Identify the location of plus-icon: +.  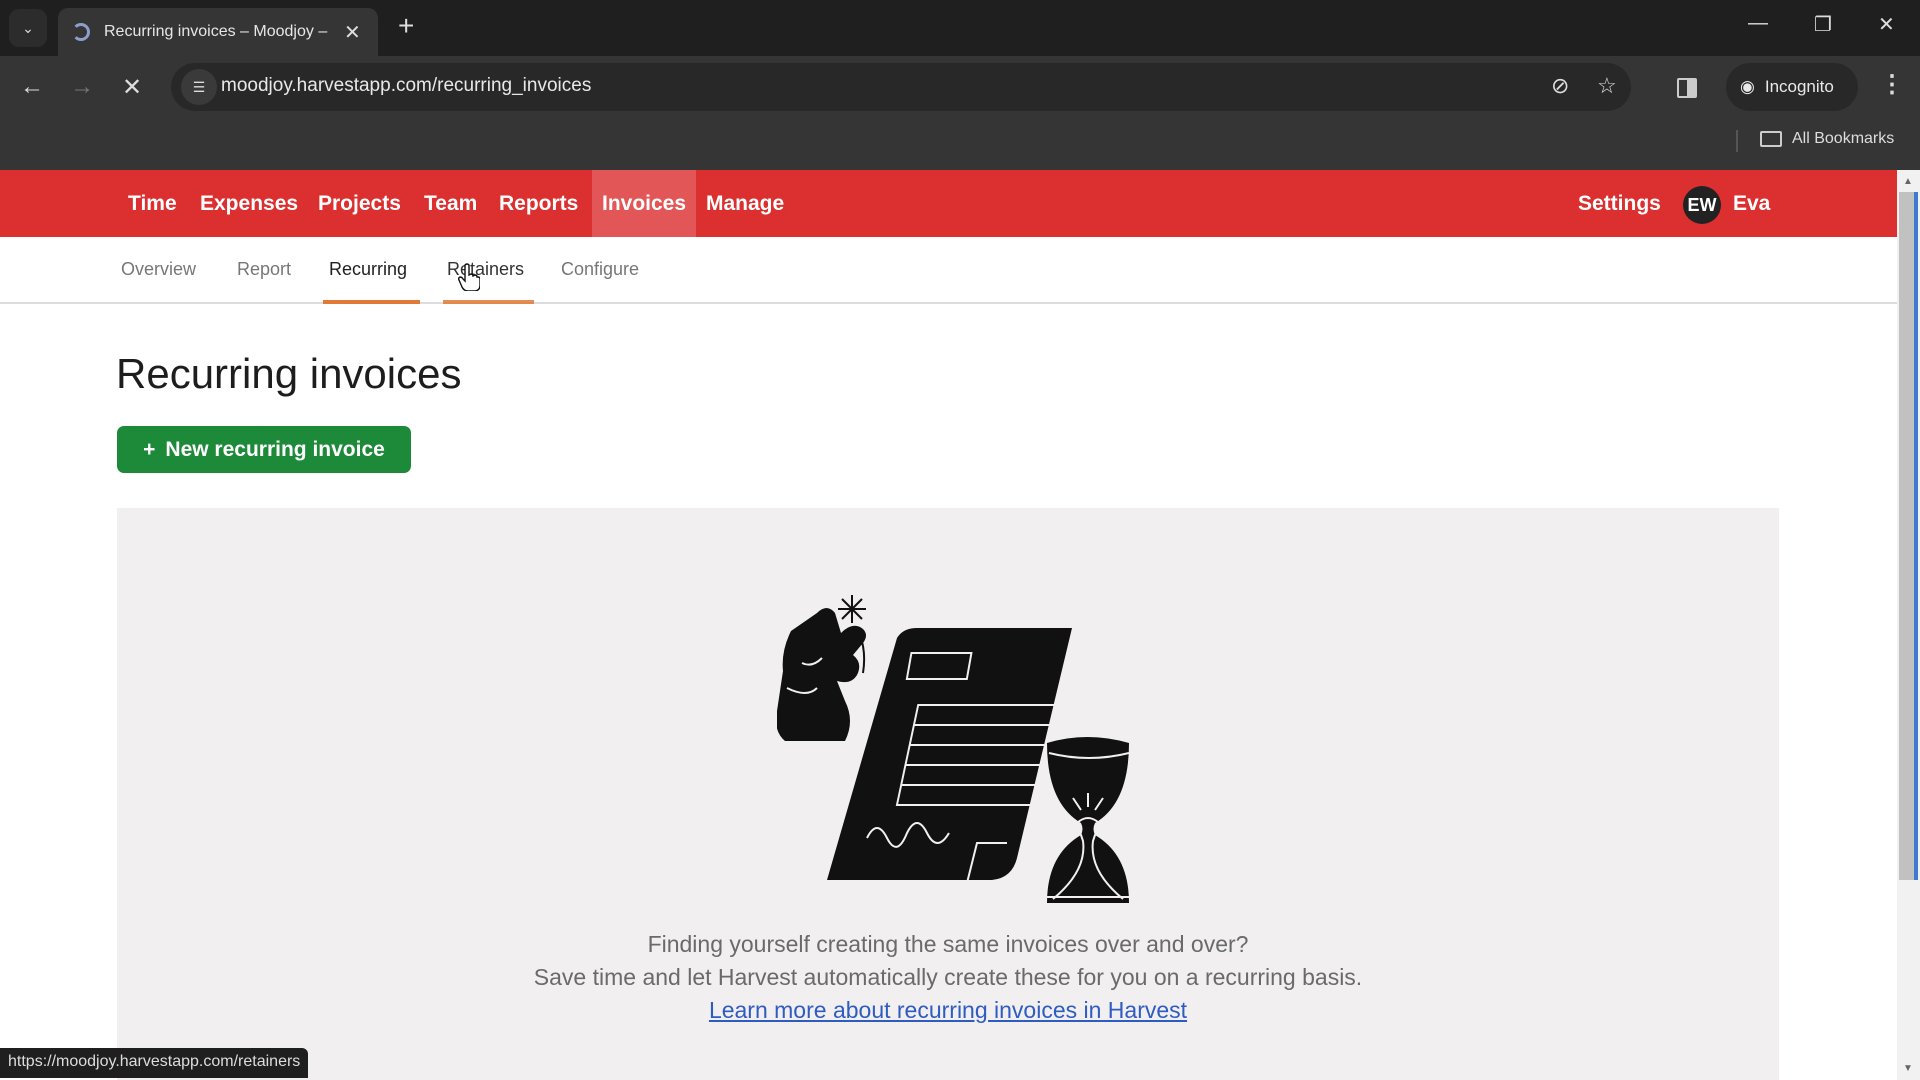
(149, 449).